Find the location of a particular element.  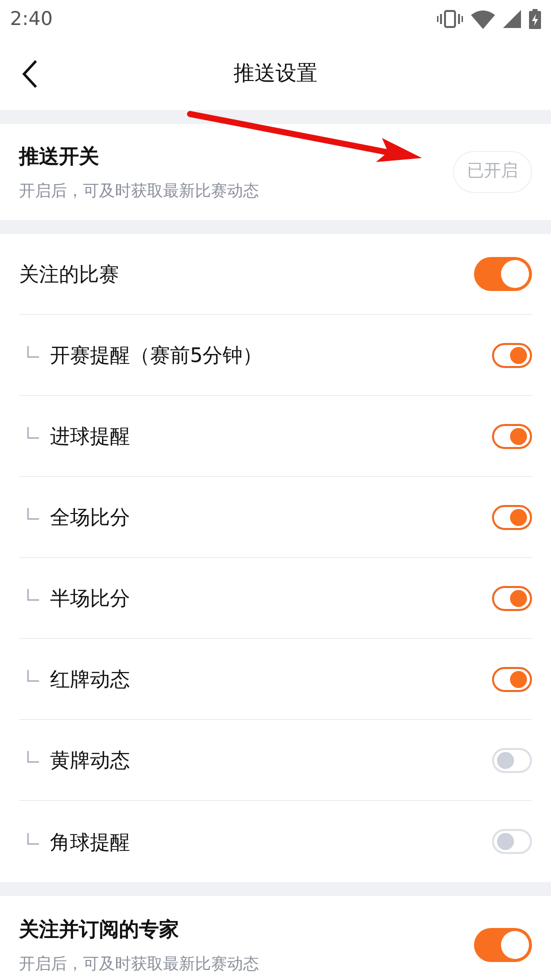

setting-label: 角球提醒 is located at coordinates (90, 842).